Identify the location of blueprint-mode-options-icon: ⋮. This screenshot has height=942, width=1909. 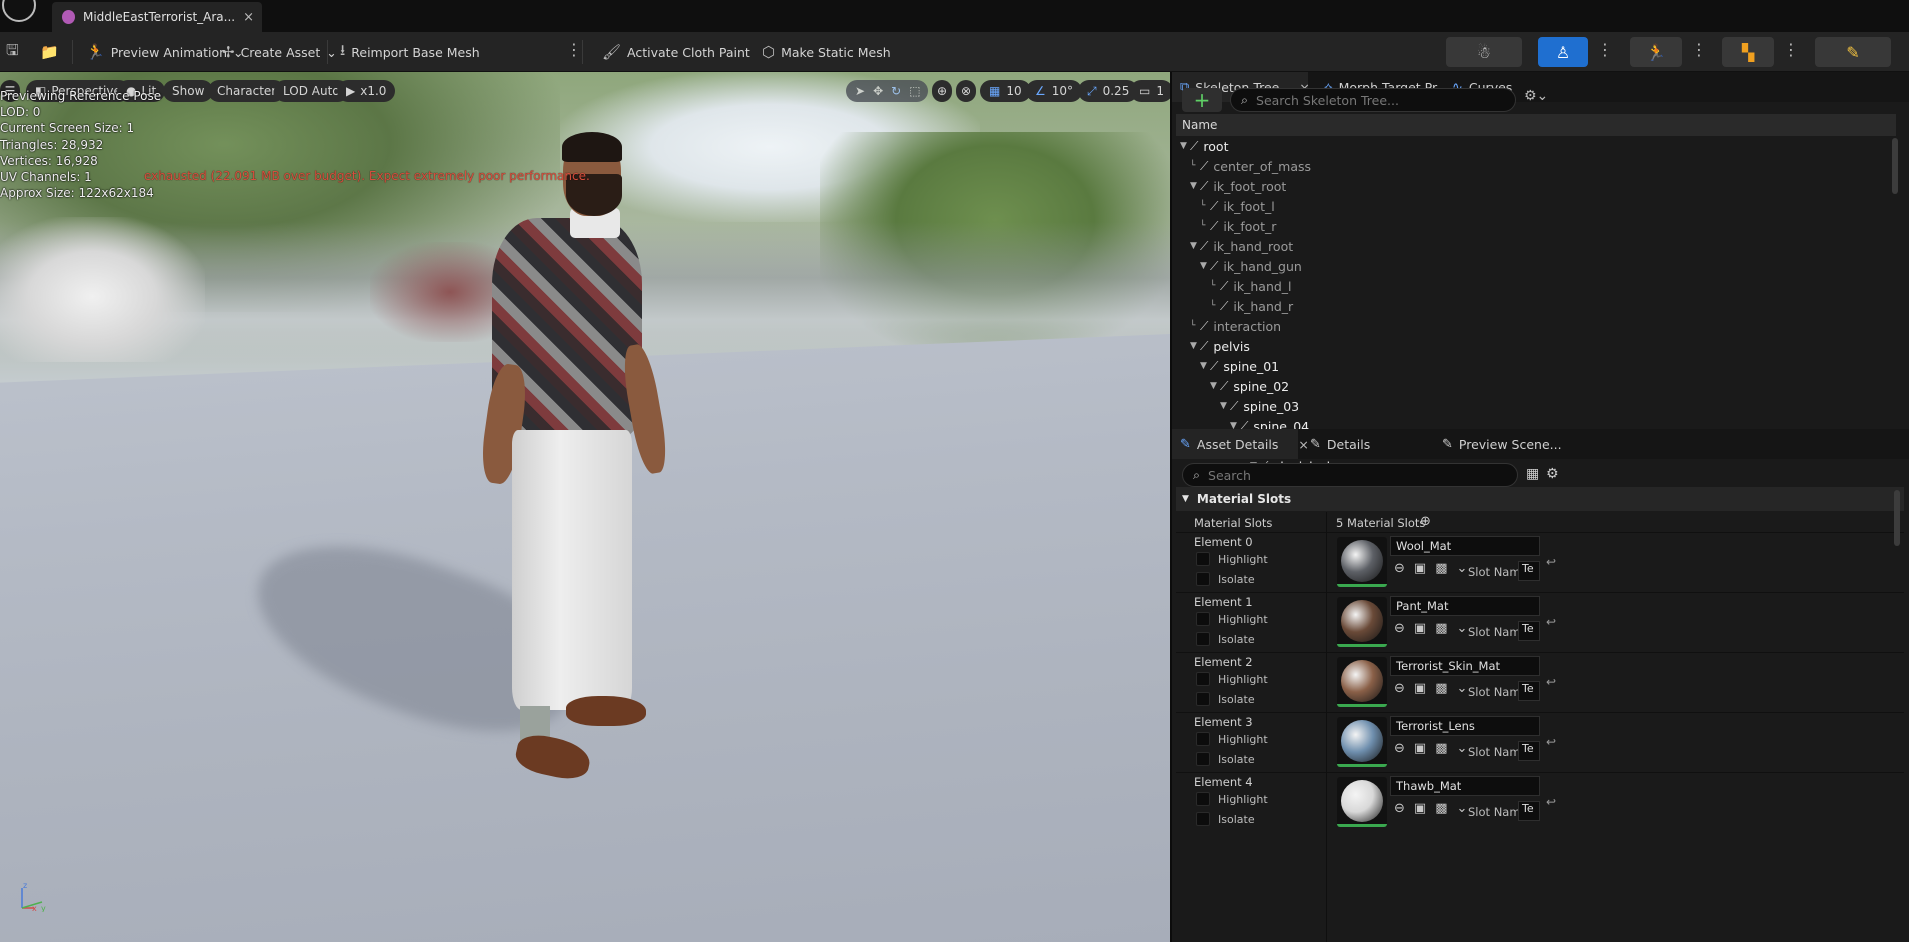
(1791, 49).